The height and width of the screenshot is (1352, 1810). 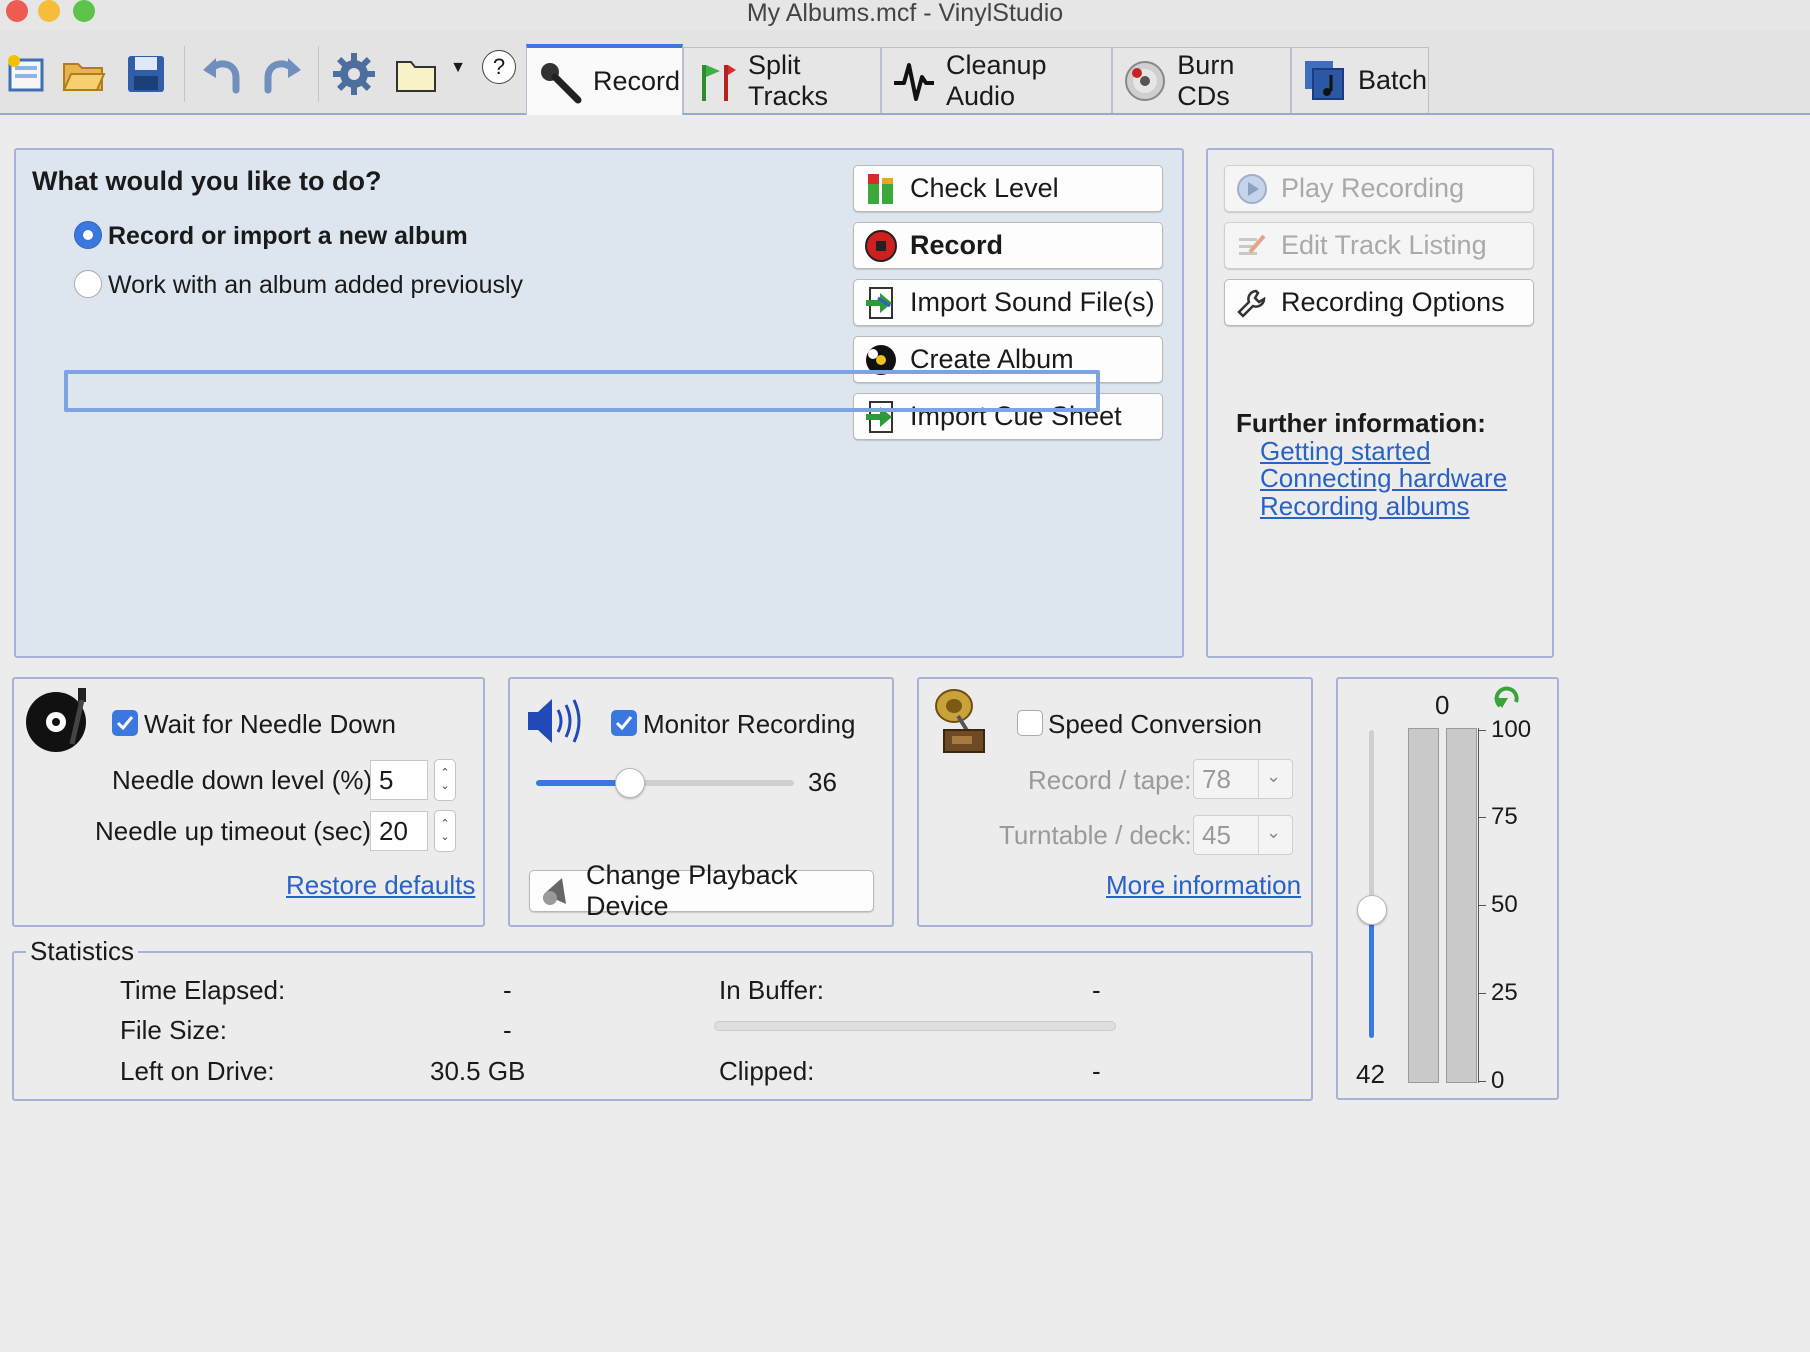 I want to click on wait-needle-down-checkbox, so click(x=125, y=723).